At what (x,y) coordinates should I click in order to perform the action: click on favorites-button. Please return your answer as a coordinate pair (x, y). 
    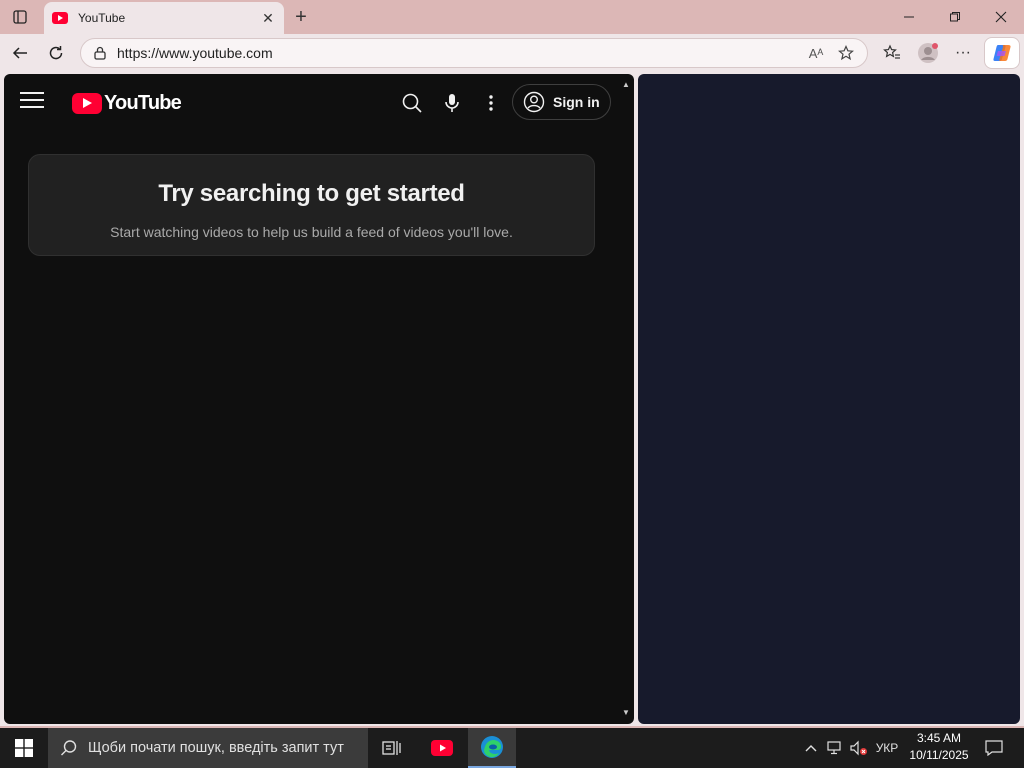
    Looking at the image, I should click on (892, 53).